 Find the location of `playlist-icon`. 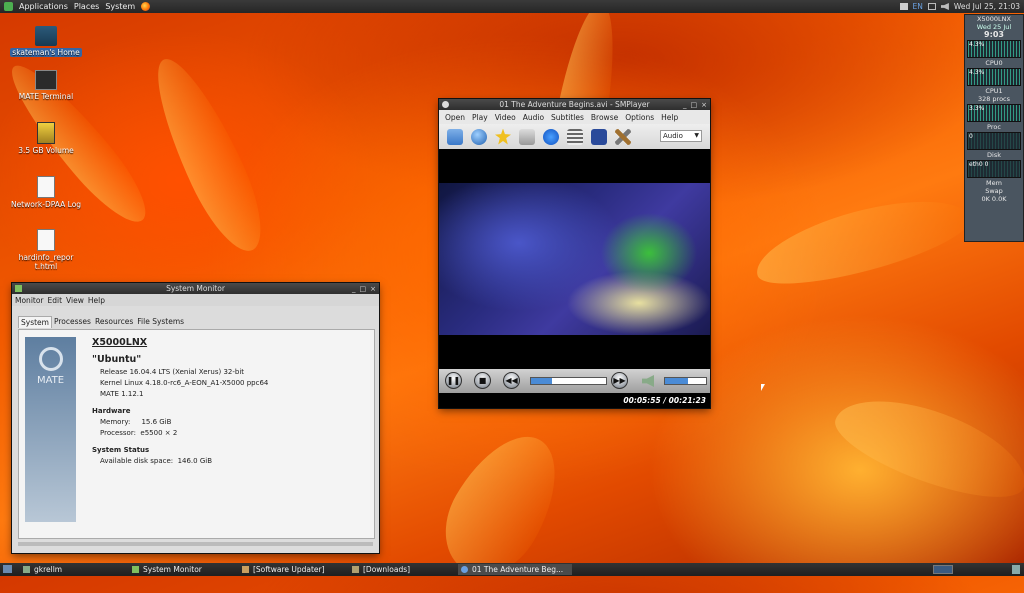

playlist-icon is located at coordinates (575, 136).